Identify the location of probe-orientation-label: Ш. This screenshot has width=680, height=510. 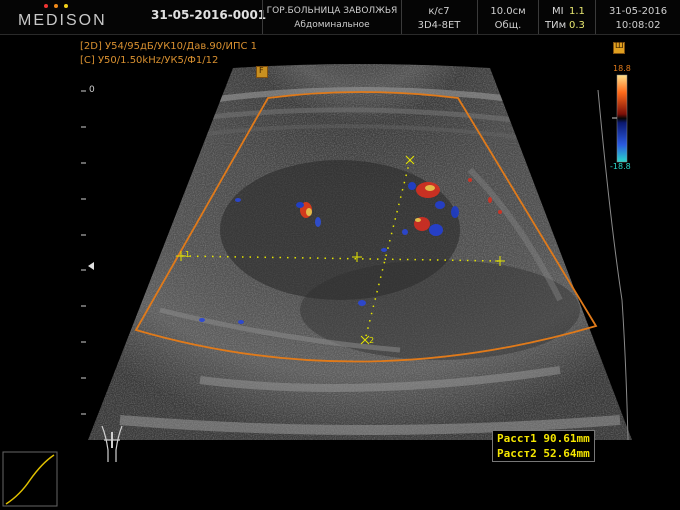
(619, 45).